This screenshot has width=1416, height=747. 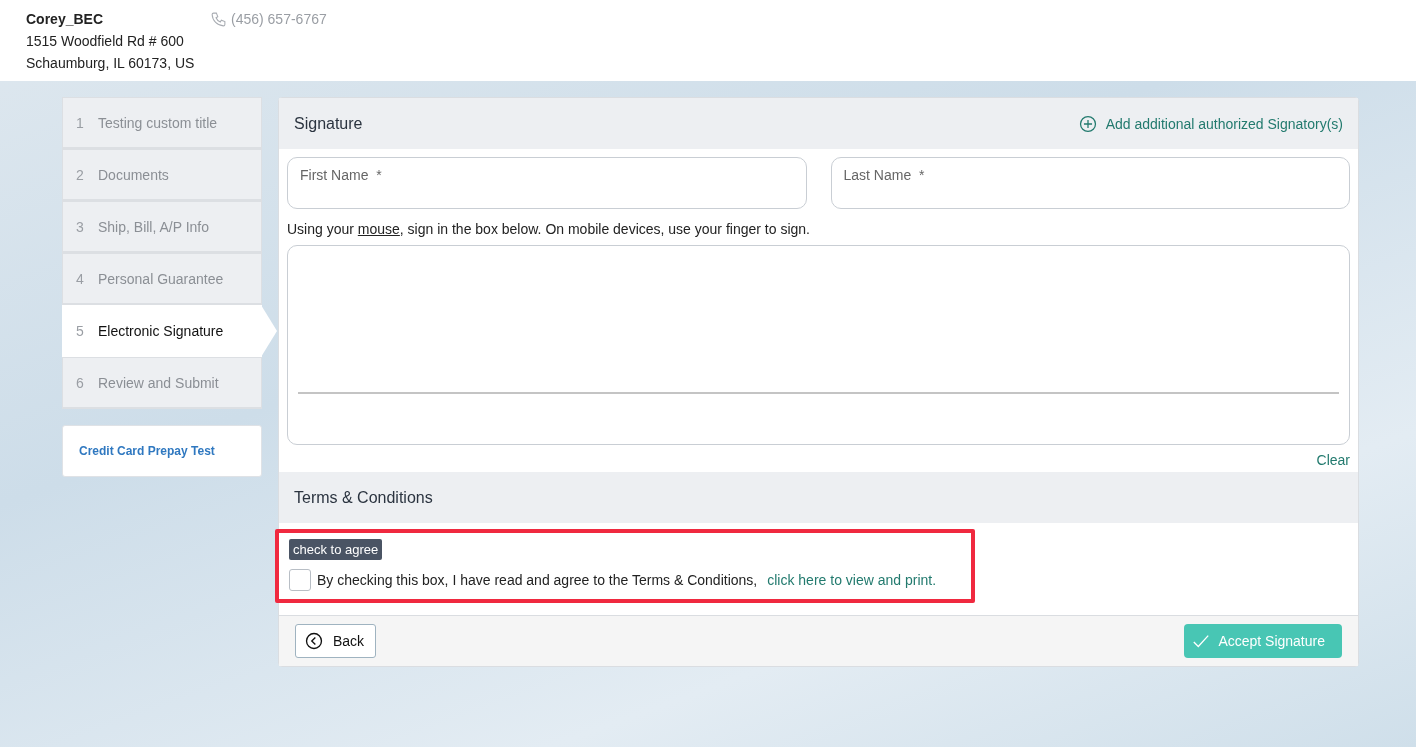 What do you see at coordinates (1333, 460) in the screenshot?
I see `clear-link: Clear` at bounding box center [1333, 460].